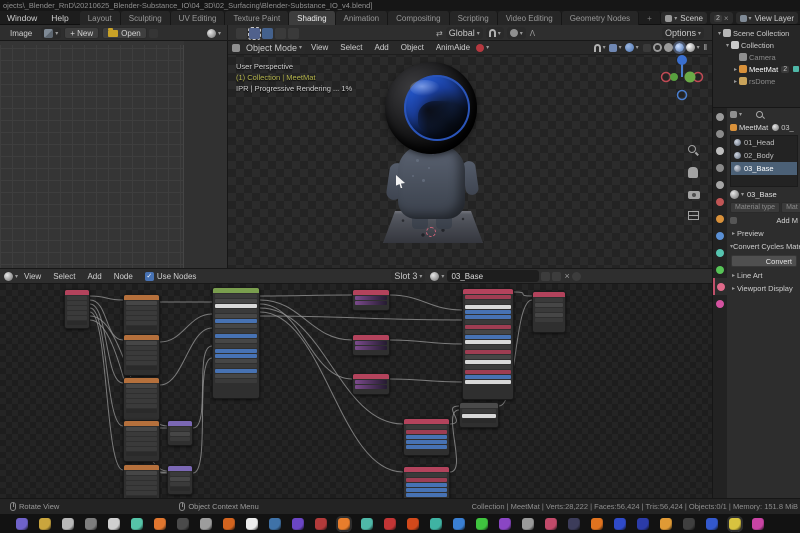  What do you see at coordinates (755, 207) in the screenshot?
I see `material-type-button: Material type` at bounding box center [755, 207].